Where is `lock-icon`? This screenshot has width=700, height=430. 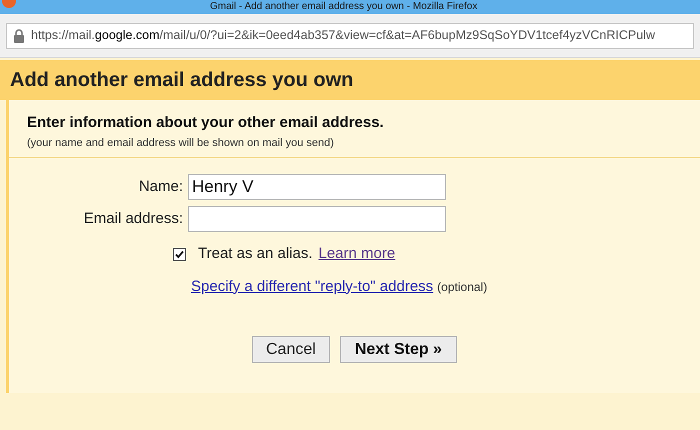 lock-icon is located at coordinates (19, 35).